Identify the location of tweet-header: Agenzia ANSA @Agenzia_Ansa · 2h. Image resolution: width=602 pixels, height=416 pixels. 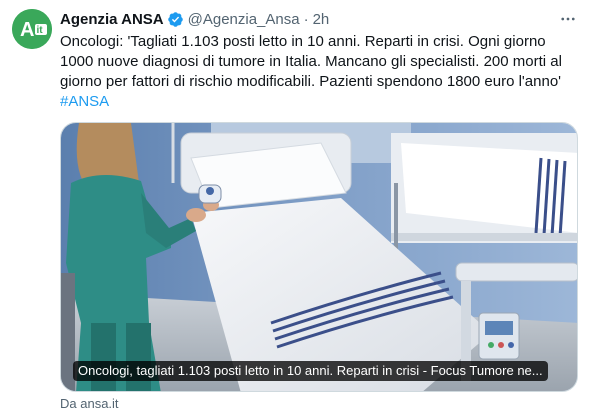
(194, 19).